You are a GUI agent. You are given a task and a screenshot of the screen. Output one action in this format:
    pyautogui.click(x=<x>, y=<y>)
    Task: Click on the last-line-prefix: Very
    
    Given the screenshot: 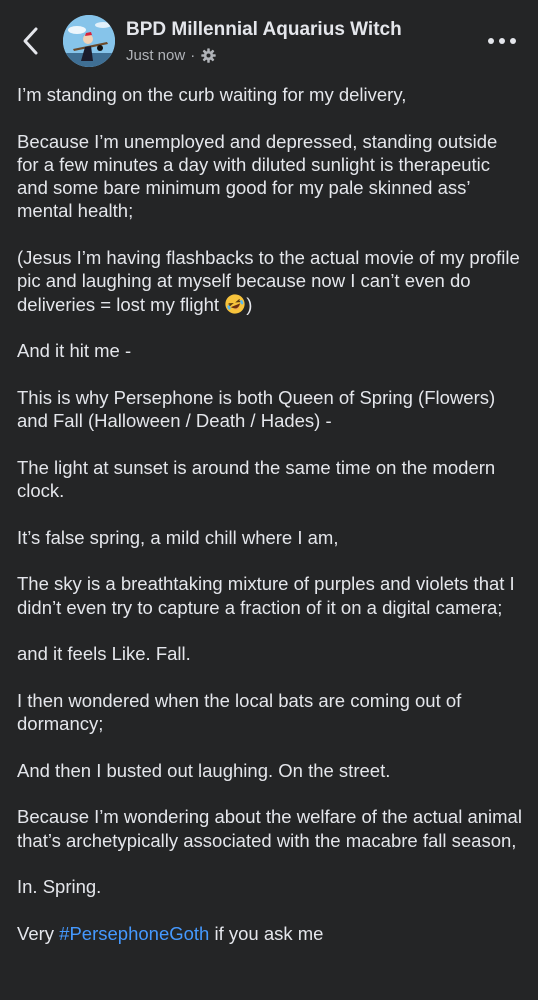 What is the action you would take?
    pyautogui.click(x=38, y=933)
    